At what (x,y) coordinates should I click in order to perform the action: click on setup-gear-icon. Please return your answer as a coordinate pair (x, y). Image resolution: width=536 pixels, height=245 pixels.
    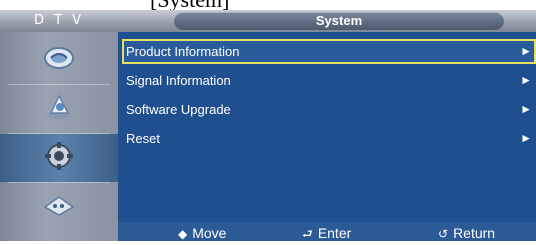
    Looking at the image, I should click on (59, 158).